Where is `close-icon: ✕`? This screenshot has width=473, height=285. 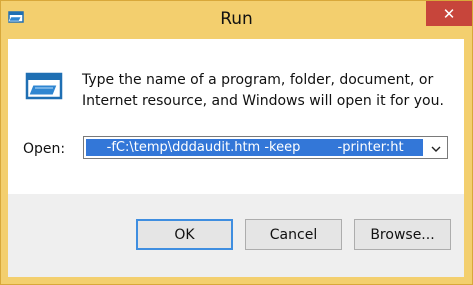
close-icon: ✕ is located at coordinates (449, 13).